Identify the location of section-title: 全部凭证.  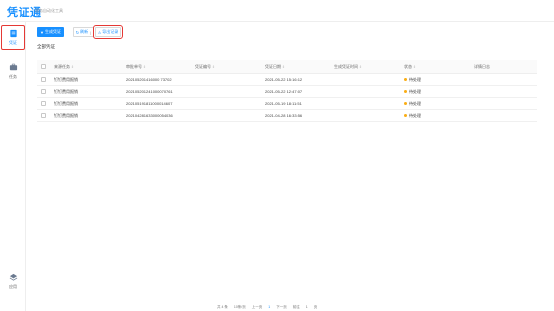
(46, 46).